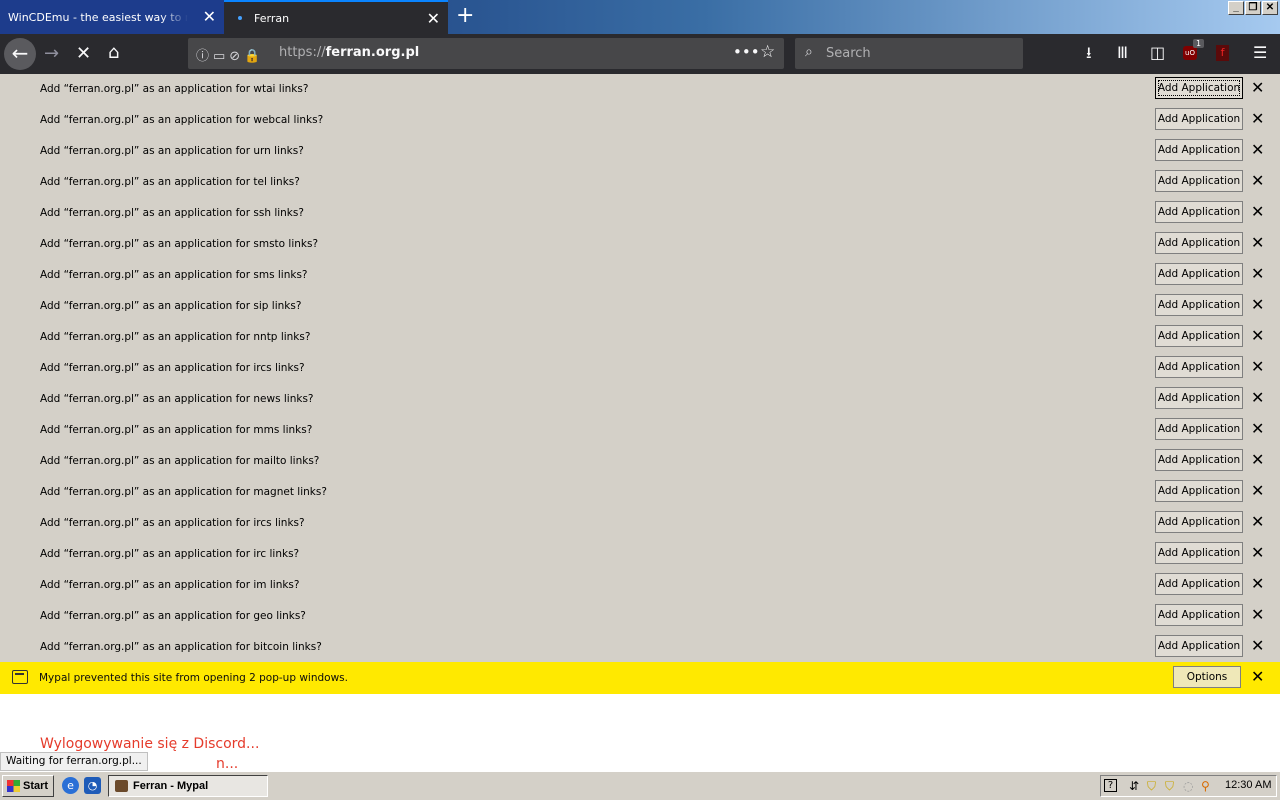  I want to click on popup-blocked-icon, so click(20, 677).